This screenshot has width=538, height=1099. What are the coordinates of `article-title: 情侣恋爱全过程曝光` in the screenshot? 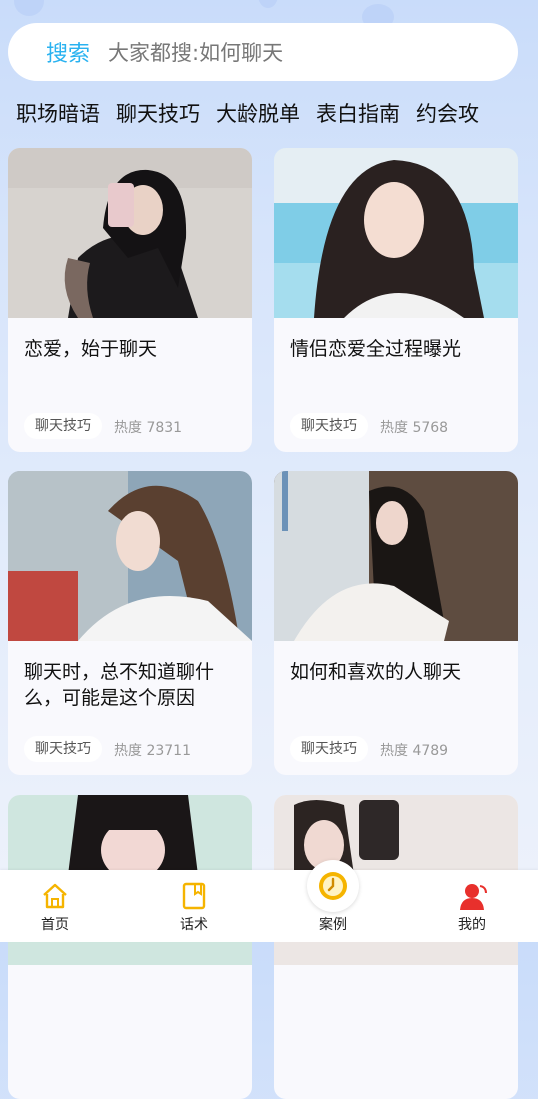 It's located at (376, 349).